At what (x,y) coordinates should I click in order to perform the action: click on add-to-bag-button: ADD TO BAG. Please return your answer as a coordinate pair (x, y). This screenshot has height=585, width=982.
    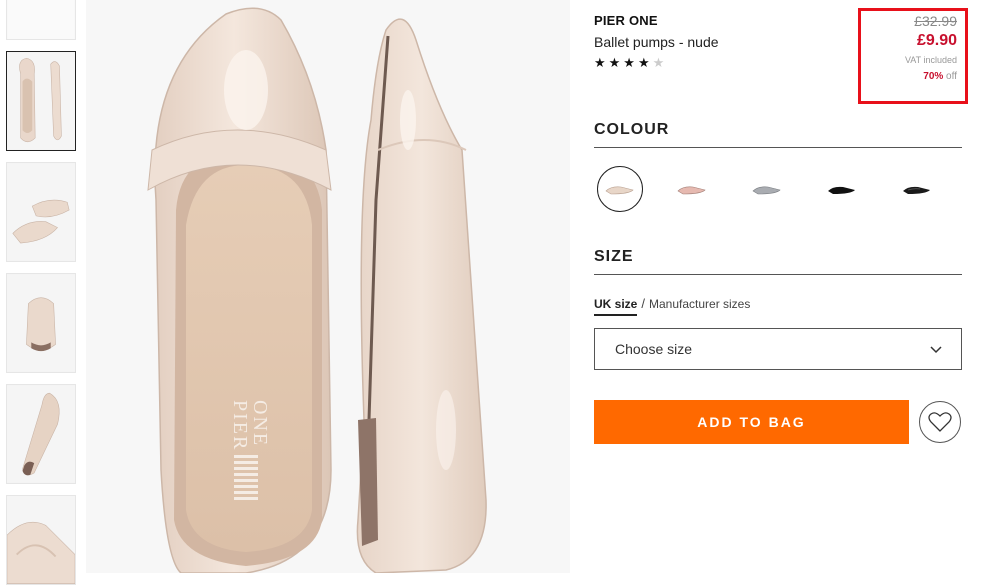
    Looking at the image, I should click on (751, 422).